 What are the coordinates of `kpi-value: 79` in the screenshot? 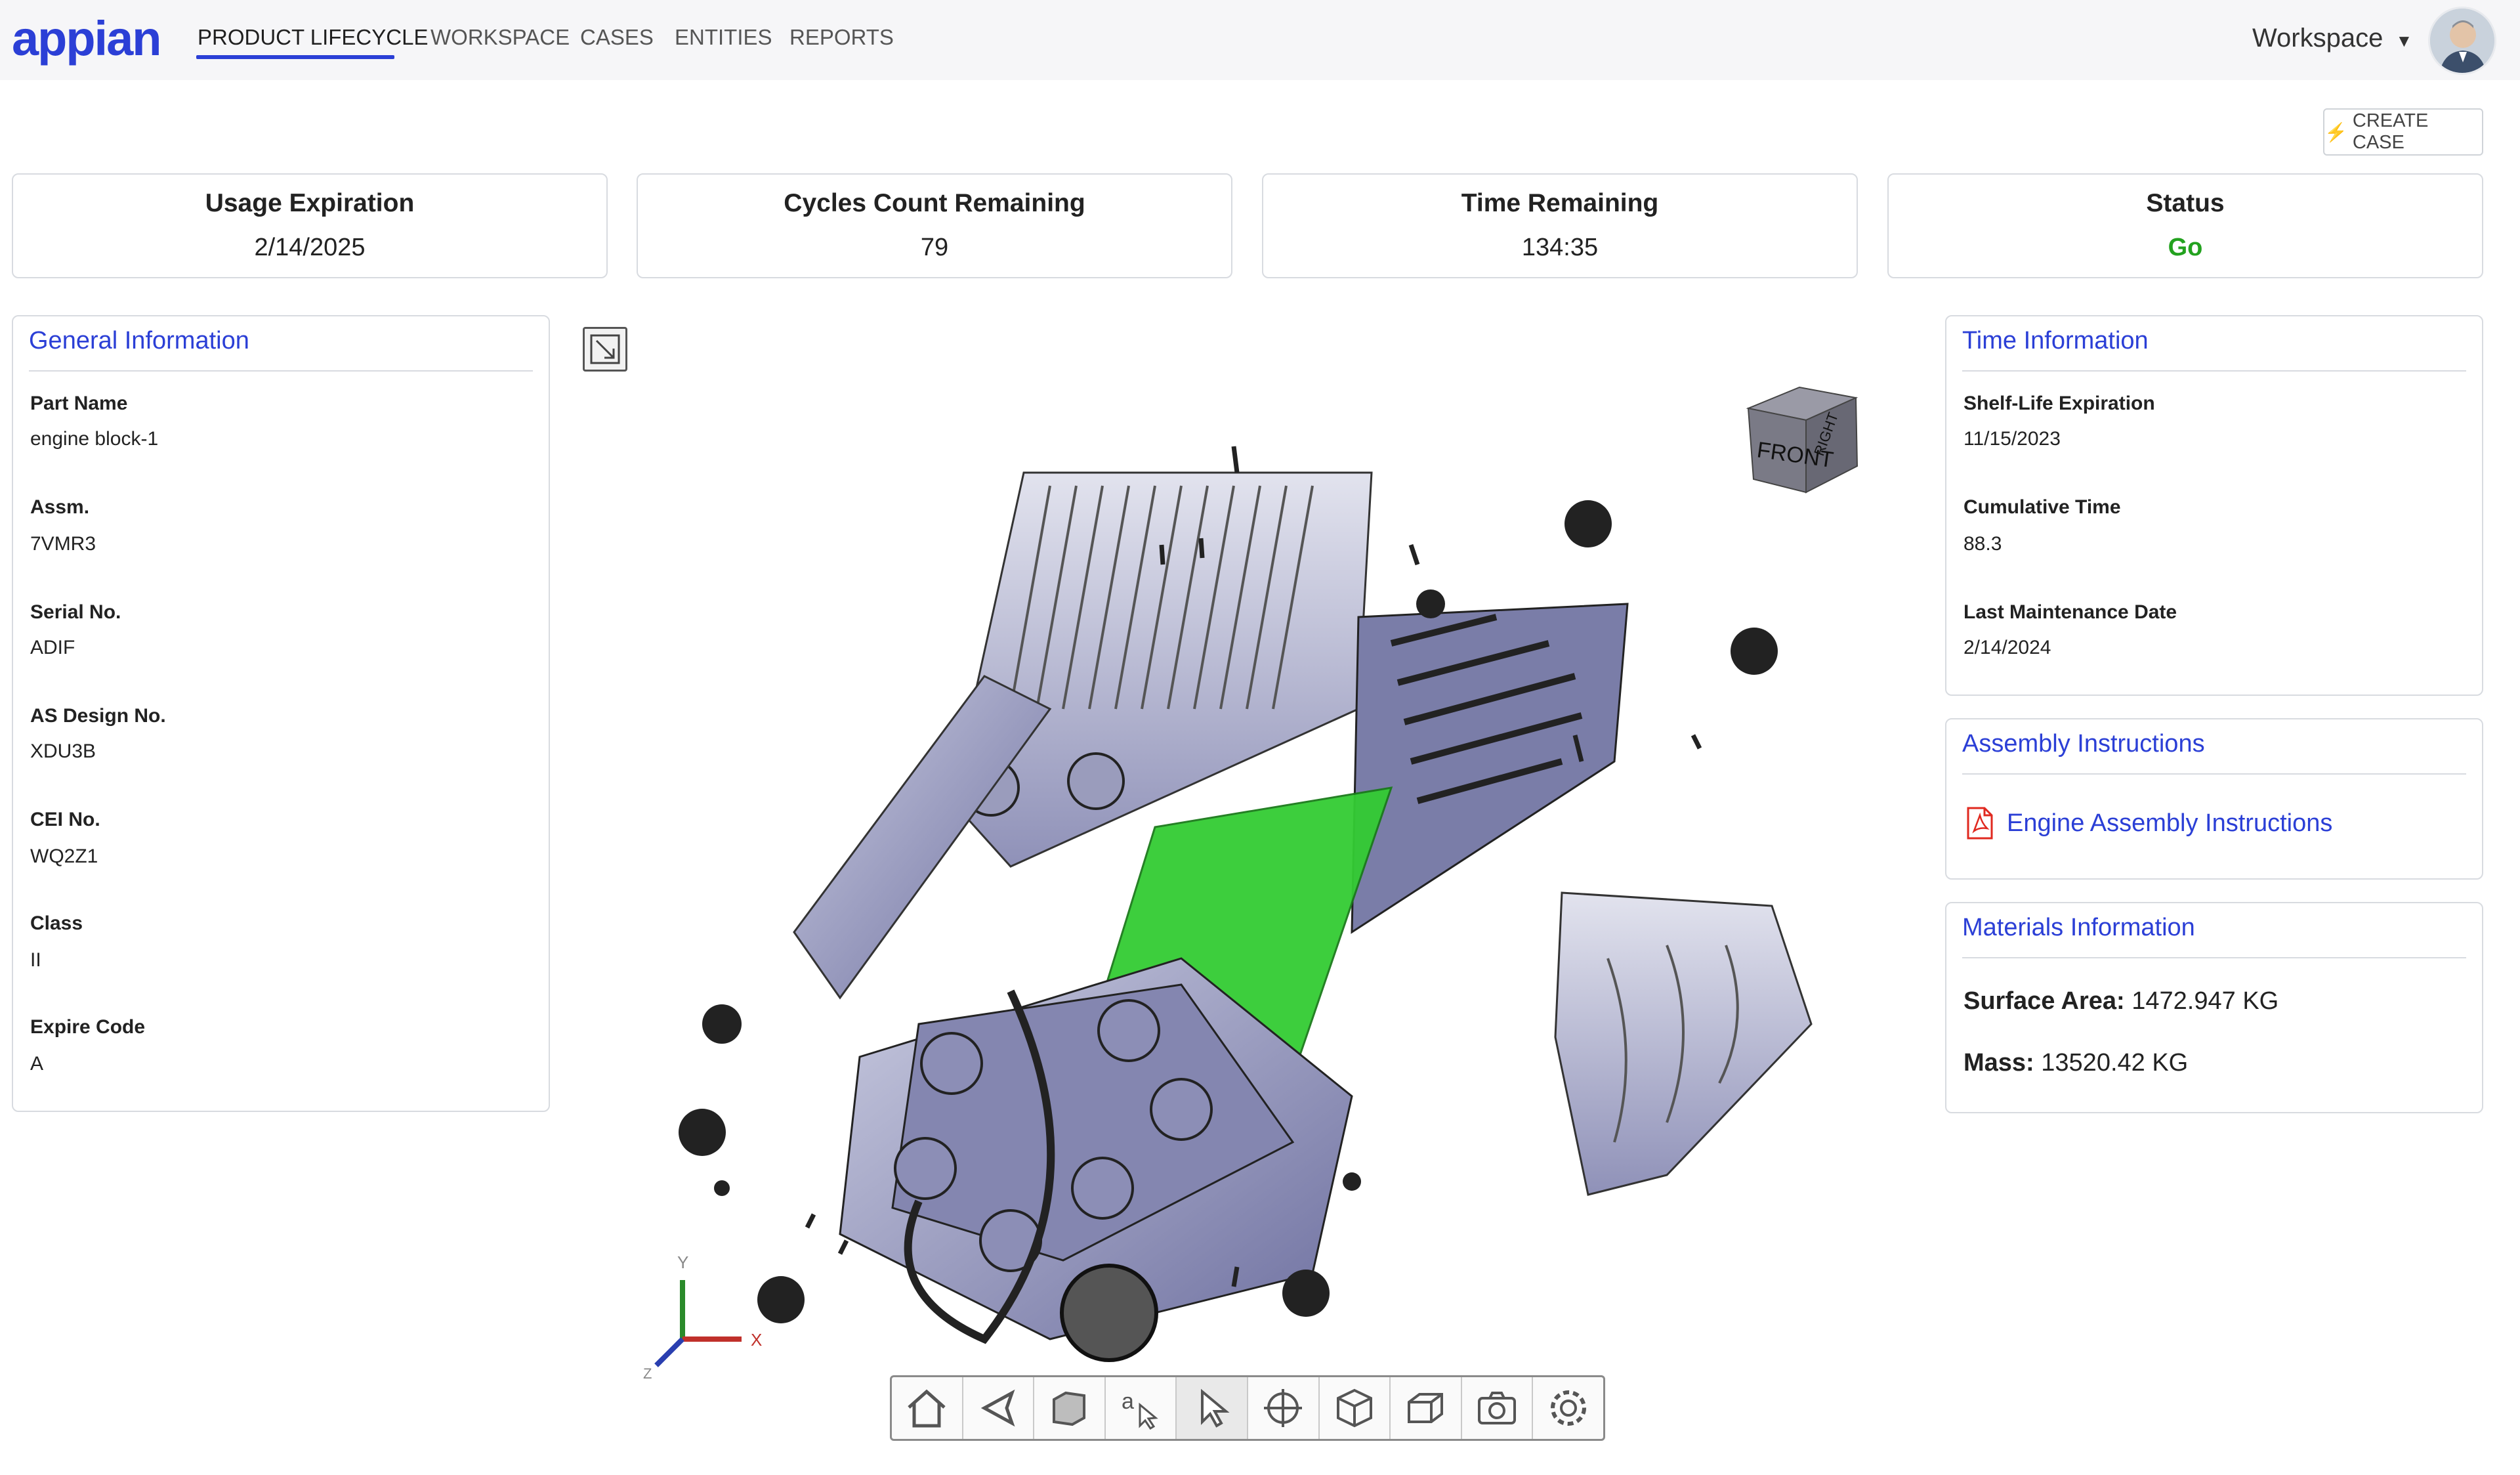 It's located at (934, 247).